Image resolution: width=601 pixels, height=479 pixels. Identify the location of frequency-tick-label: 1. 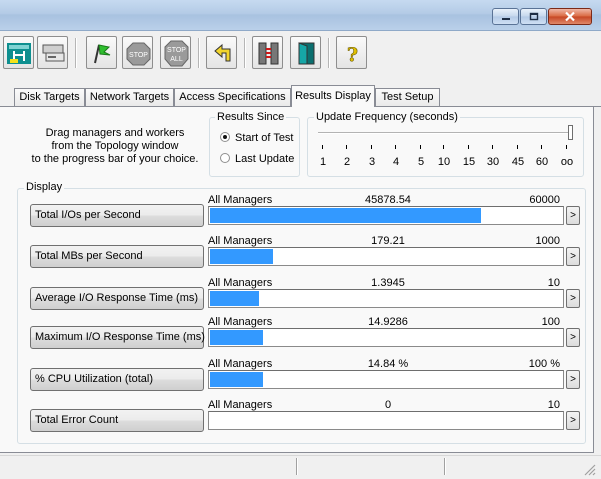
(323, 162).